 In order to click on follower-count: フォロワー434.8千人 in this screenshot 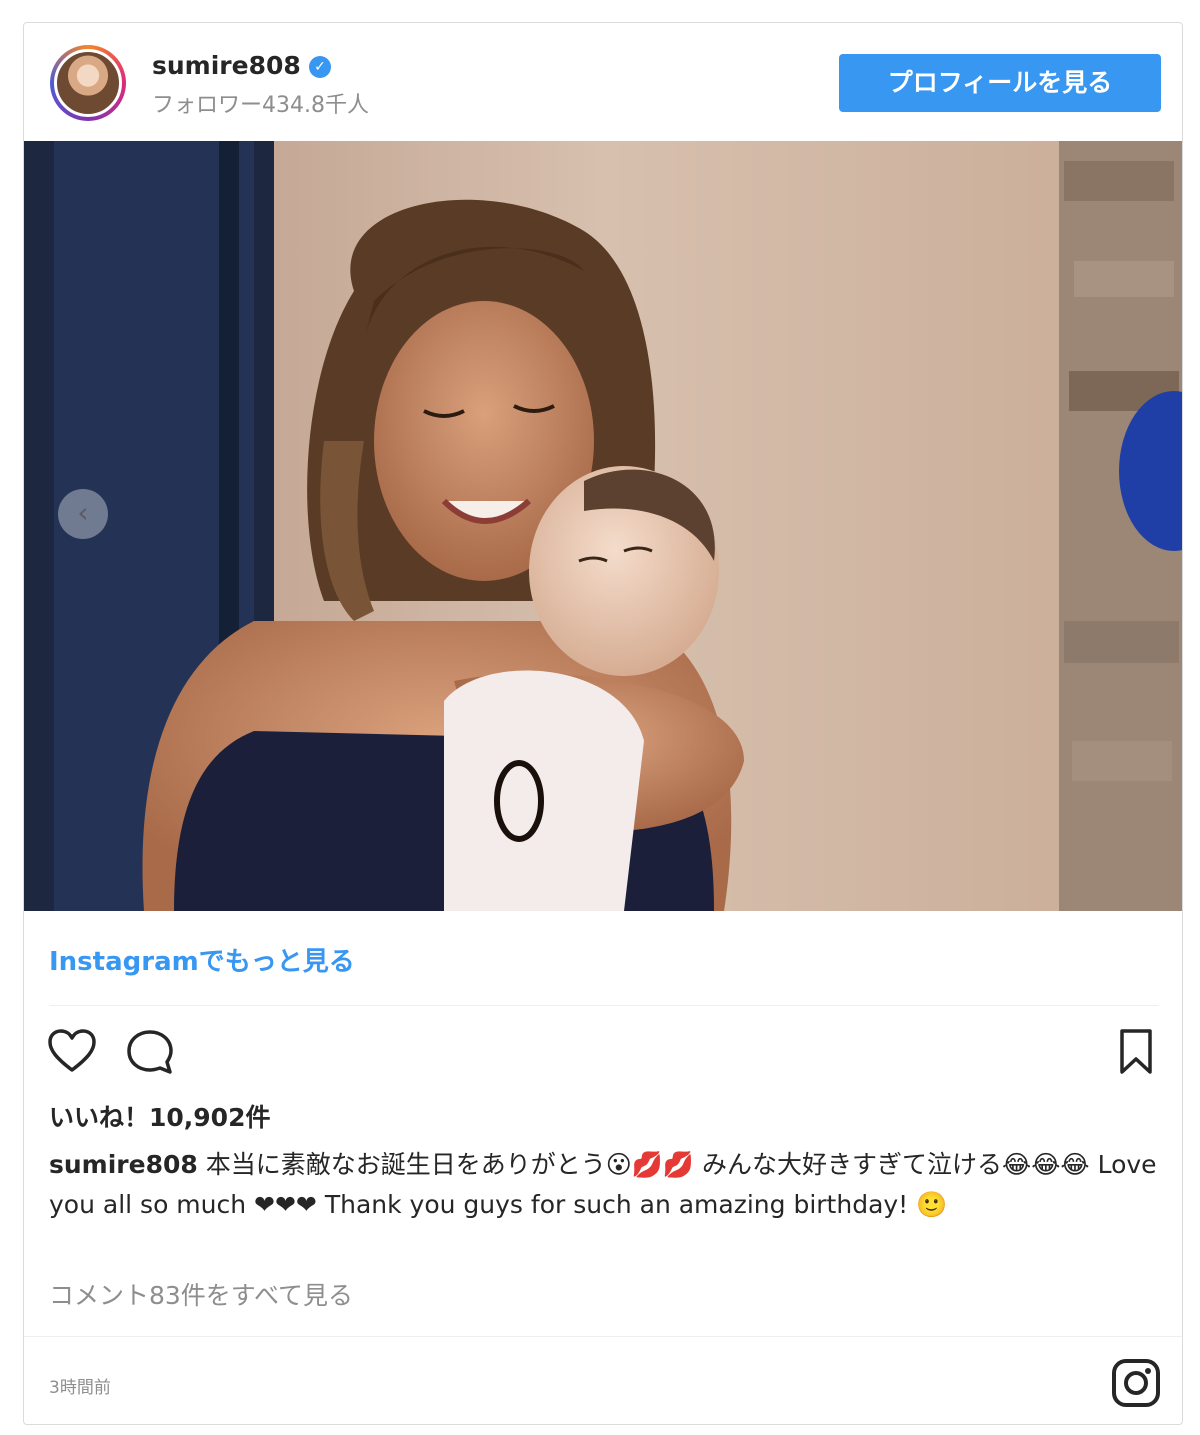, I will do `click(260, 105)`.